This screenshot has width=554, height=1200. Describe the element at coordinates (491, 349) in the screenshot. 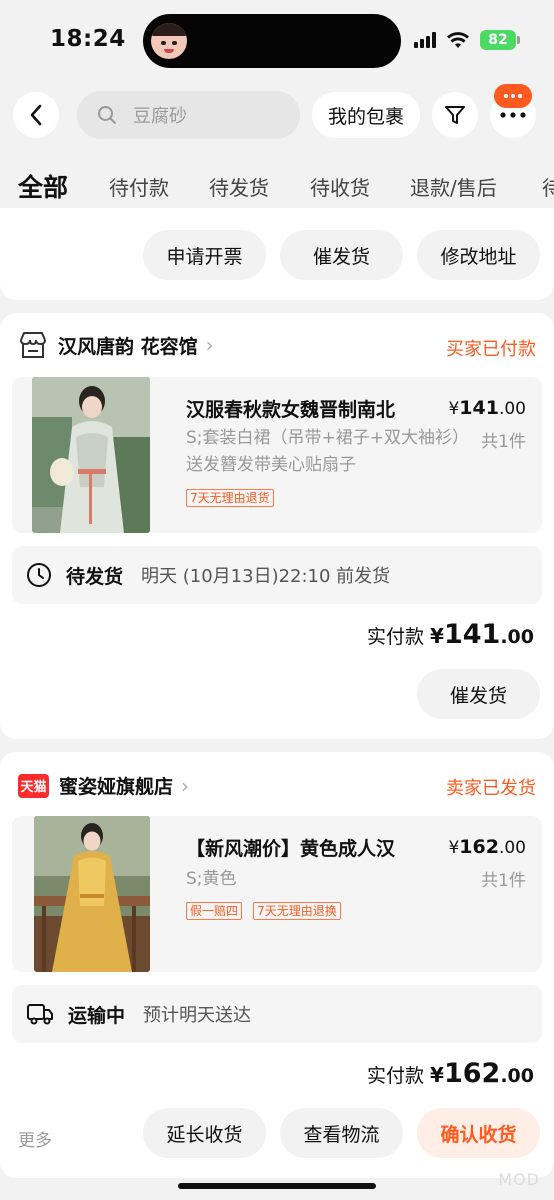

I see `order-status: 买家已付款` at that location.